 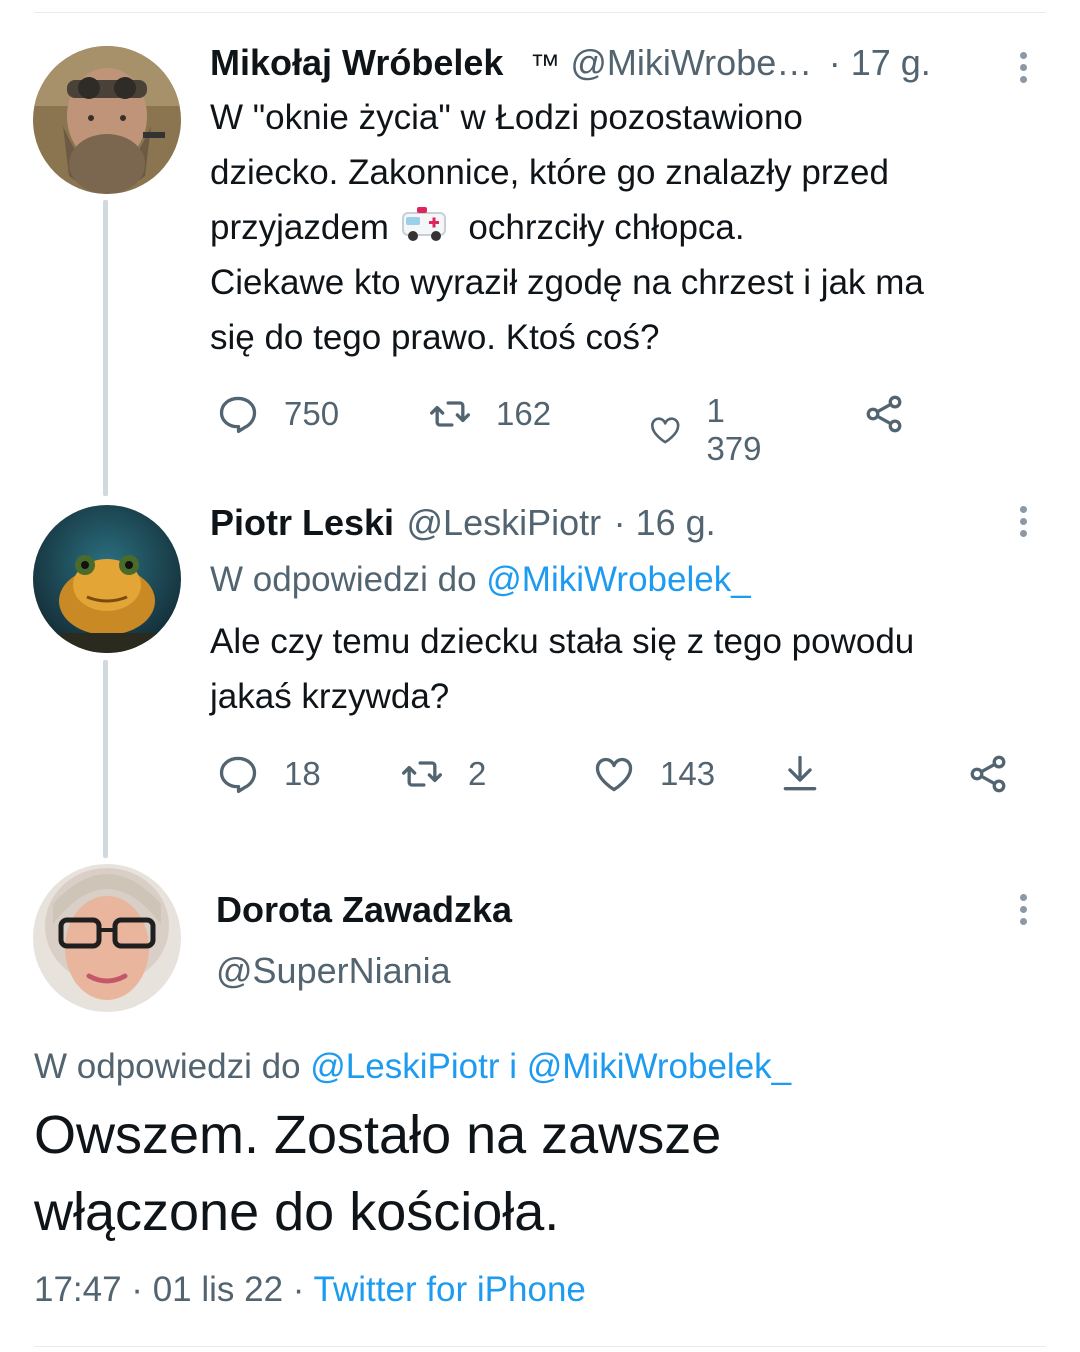 I want to click on tweet-line: W "oknie życia" w Łodzi pozostawiono, so click(x=506, y=117).